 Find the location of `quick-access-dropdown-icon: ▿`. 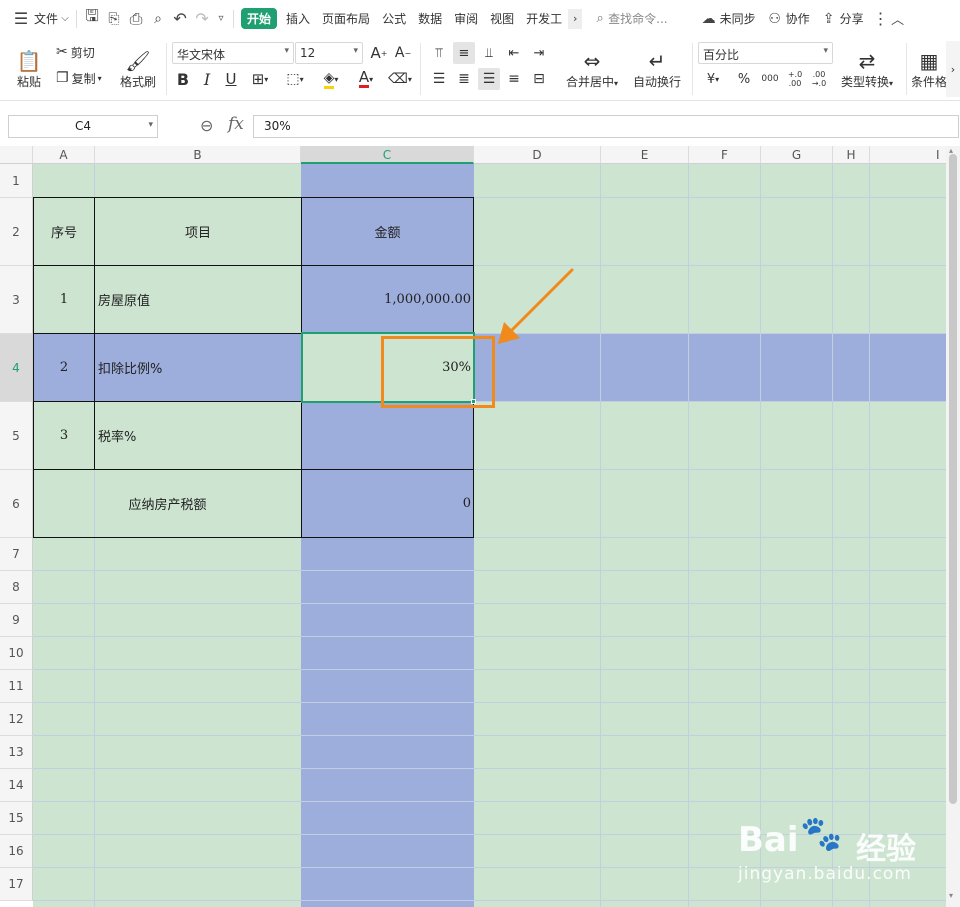

quick-access-dropdown-icon: ▿ is located at coordinates (221, 19).